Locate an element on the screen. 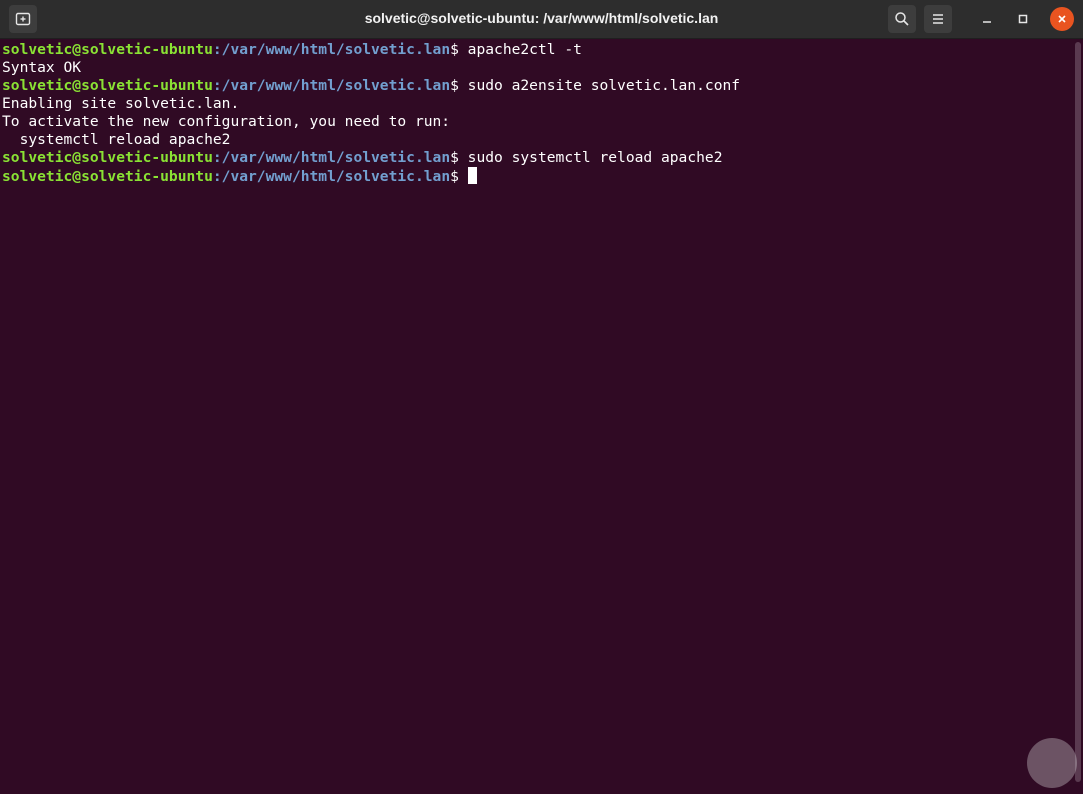 The image size is (1083, 794). command-text: $ sudo systemctl reload apache2 is located at coordinates (586, 157).